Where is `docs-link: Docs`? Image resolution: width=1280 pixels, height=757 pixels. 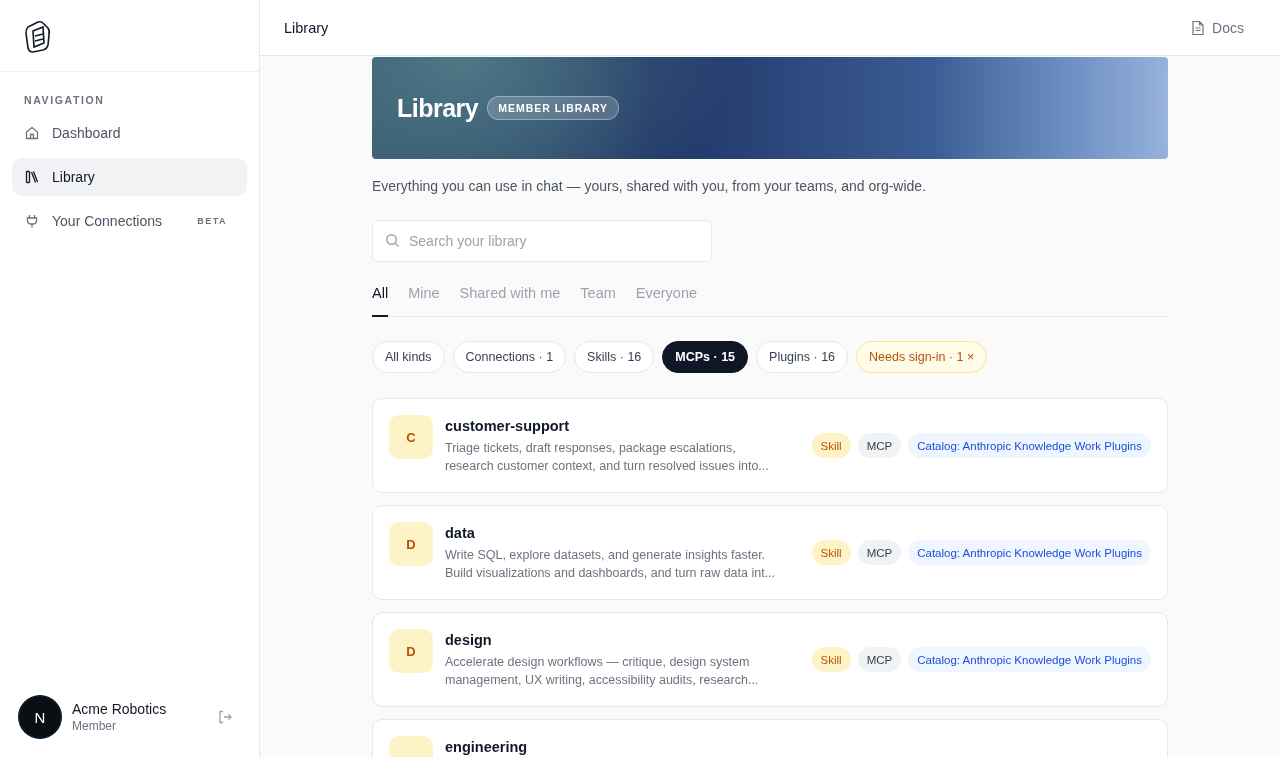 docs-link: Docs is located at coordinates (1217, 27).